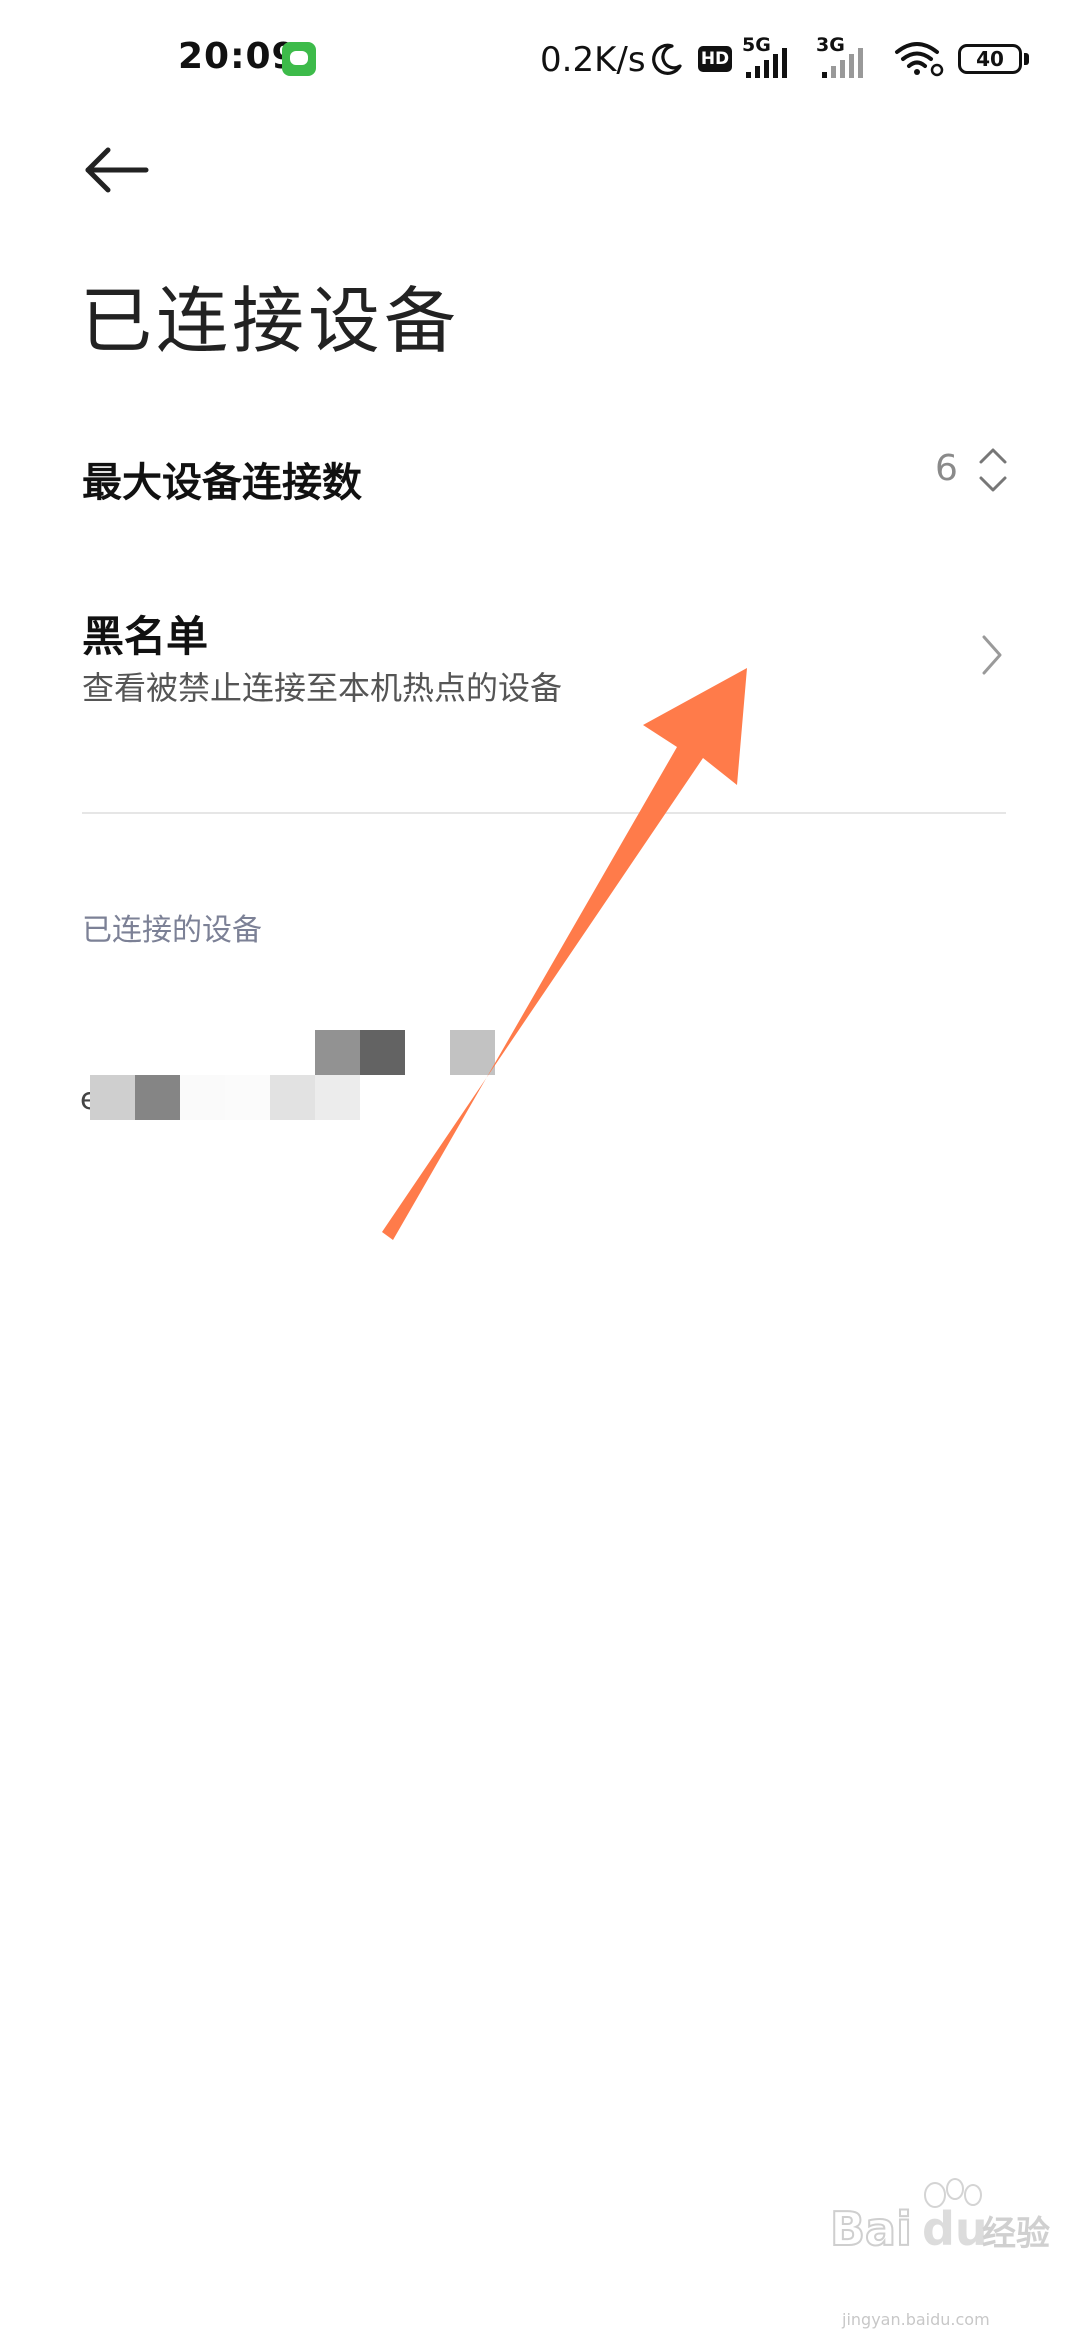 The width and height of the screenshot is (1080, 2340). I want to click on page-title: 已连接设备, so click(270, 321).